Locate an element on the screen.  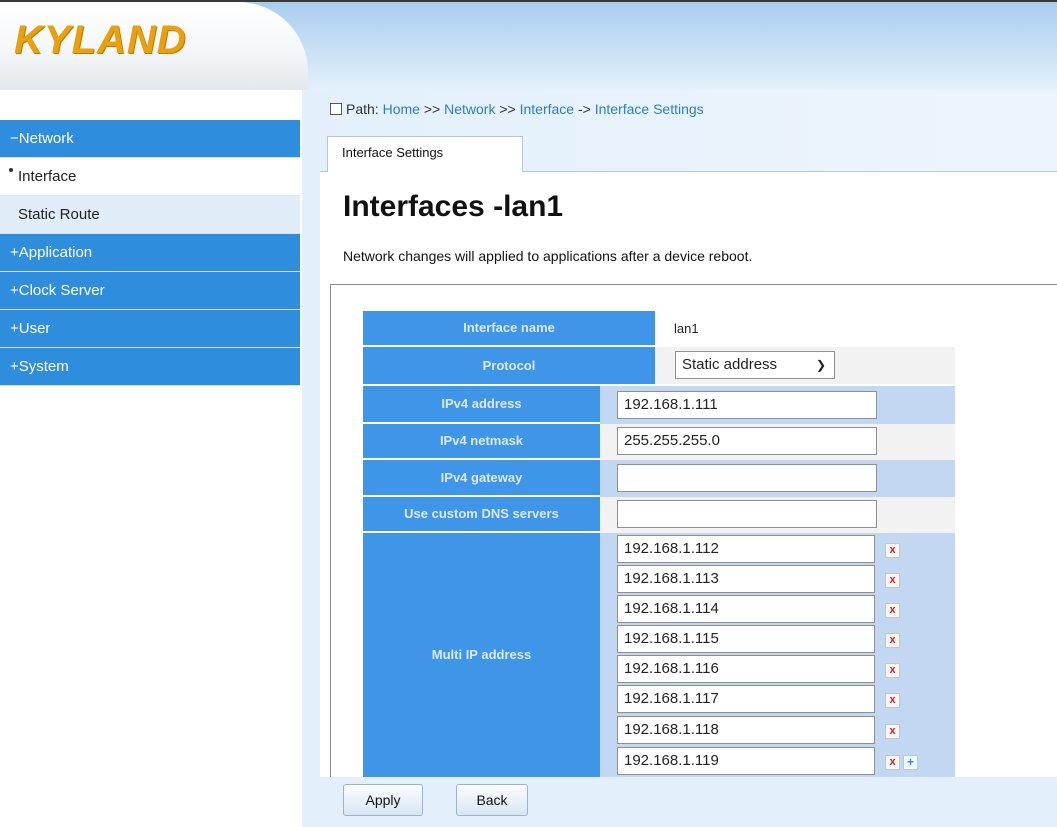
dns-label: Use custom DNS servers is located at coordinates (481, 515).